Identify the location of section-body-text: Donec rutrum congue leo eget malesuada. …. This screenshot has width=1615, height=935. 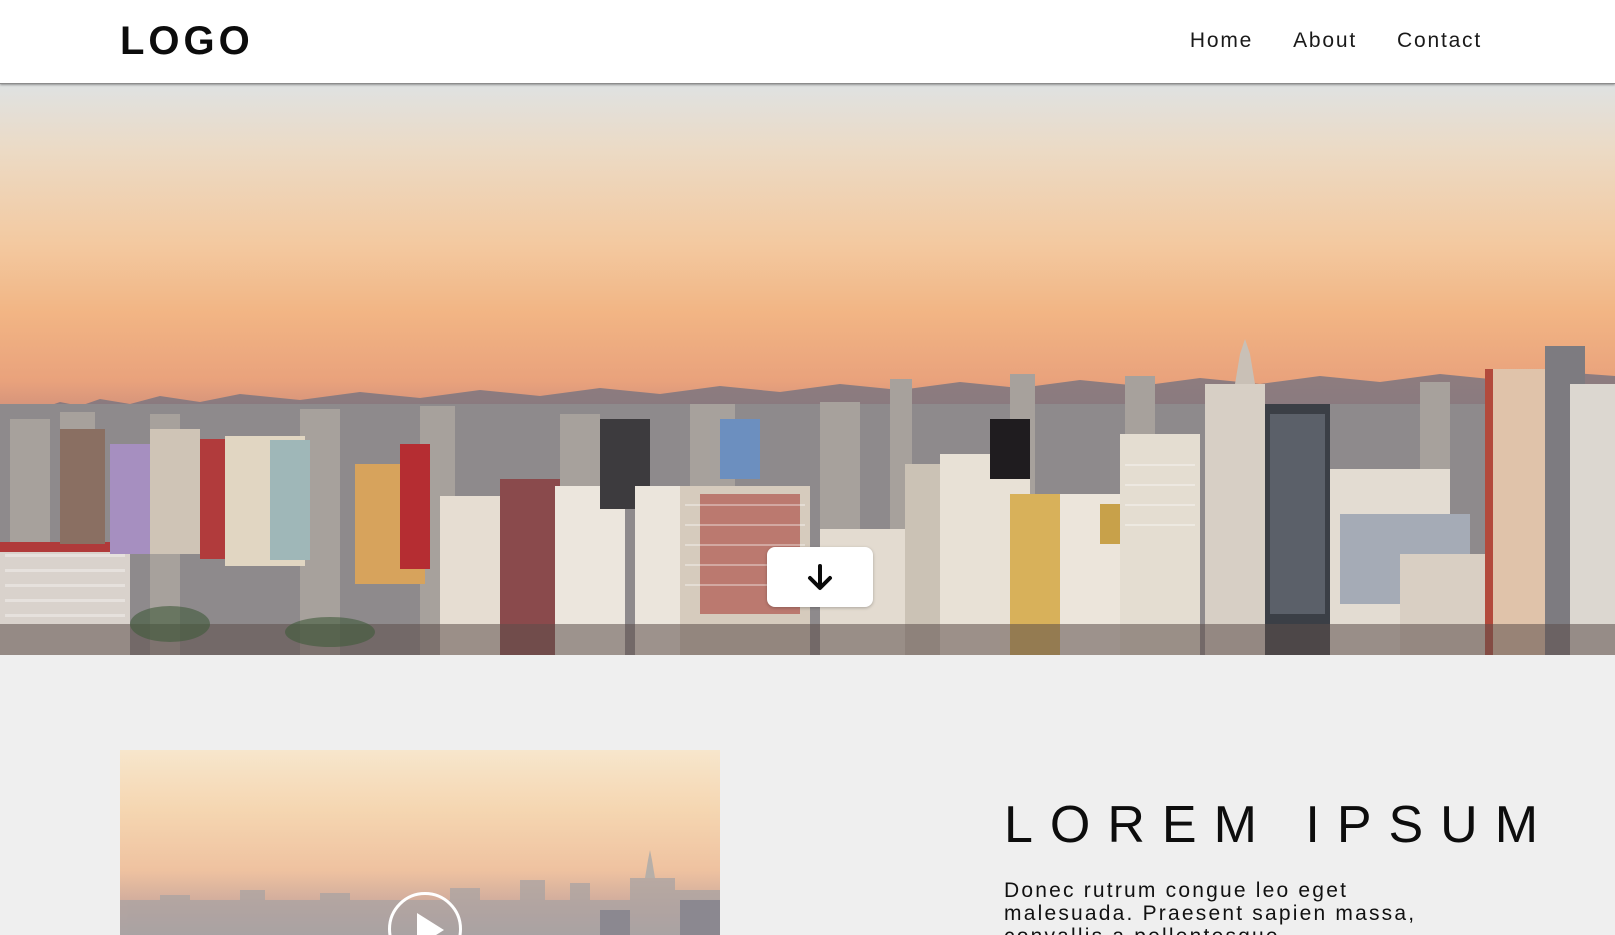
(1210, 907).